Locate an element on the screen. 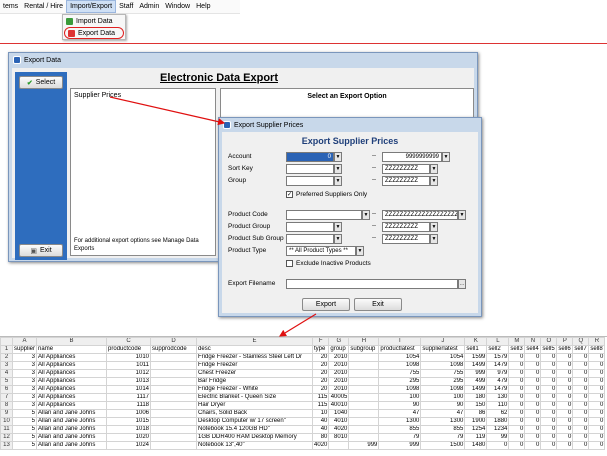 The width and height of the screenshot is (607, 456). table-cell: 1479 is located at coordinates (498, 365).